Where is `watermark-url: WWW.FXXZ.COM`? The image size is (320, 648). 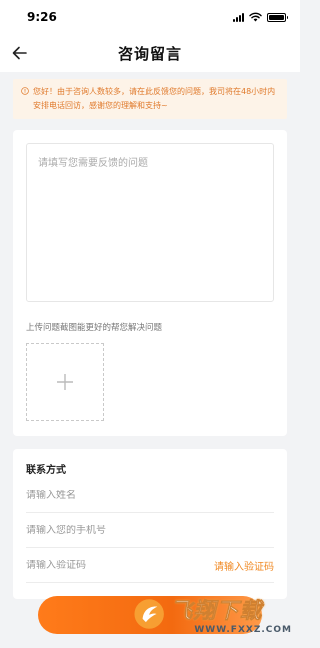 watermark-url: WWW.FXXZ.COM is located at coordinates (243, 630).